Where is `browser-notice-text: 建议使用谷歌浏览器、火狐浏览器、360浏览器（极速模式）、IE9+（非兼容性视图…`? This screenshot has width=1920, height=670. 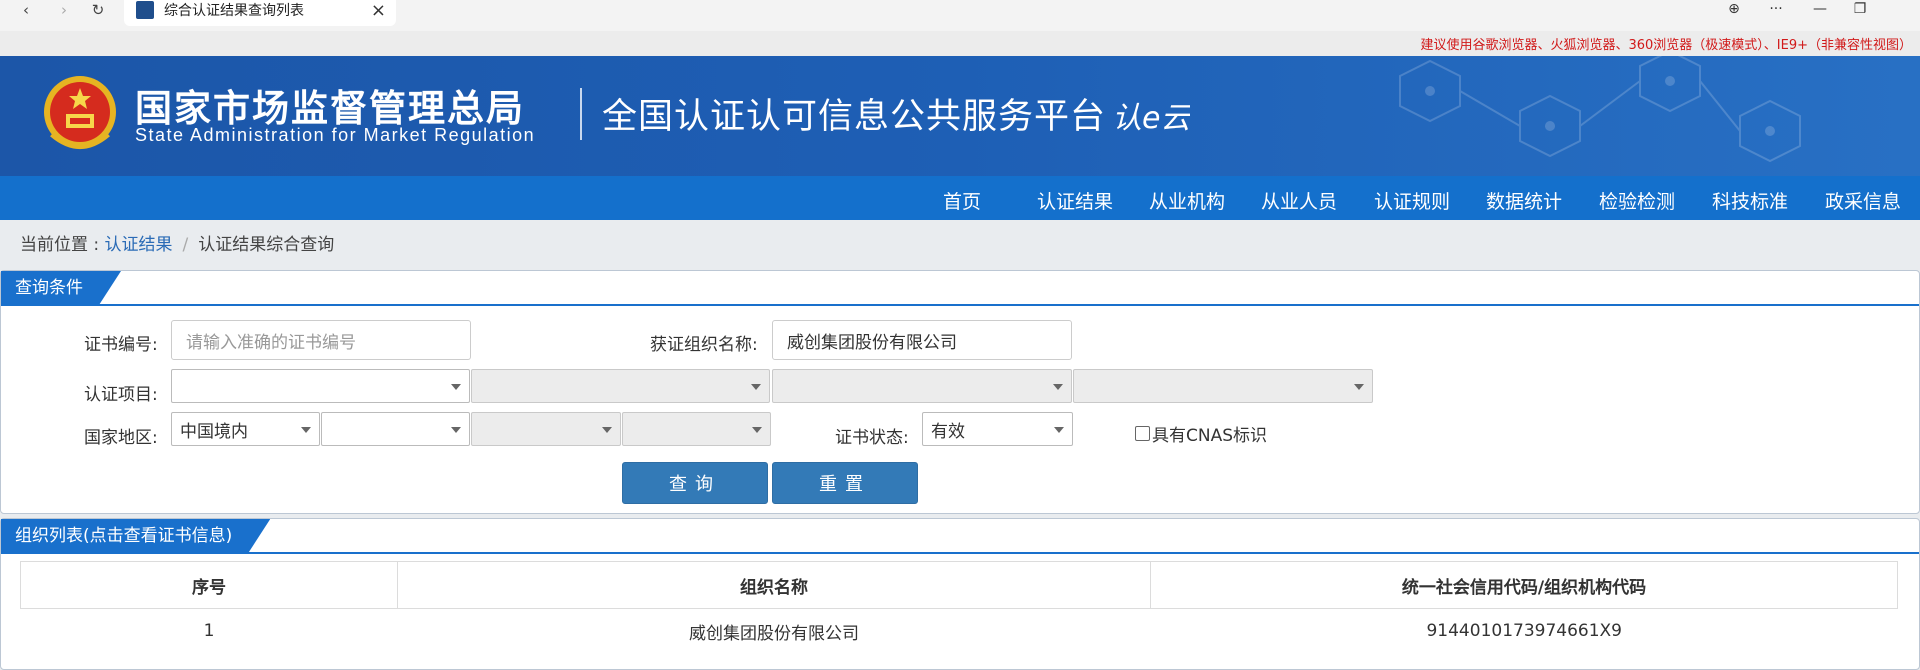 browser-notice-text: 建议使用谷歌浏览器、火狐浏览器、360浏览器（极速模式）、IE9+（非兼容性视图… is located at coordinates (1666, 45).